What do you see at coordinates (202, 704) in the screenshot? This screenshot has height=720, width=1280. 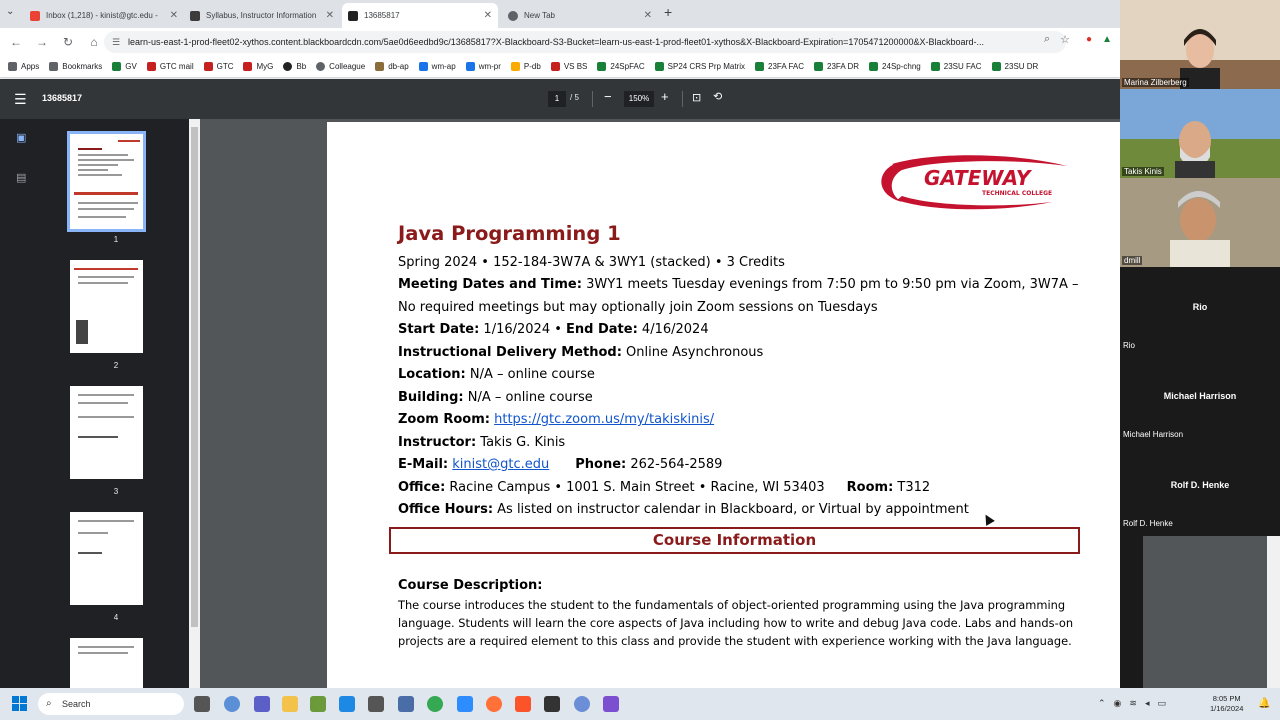 I see `task-view-icon` at bounding box center [202, 704].